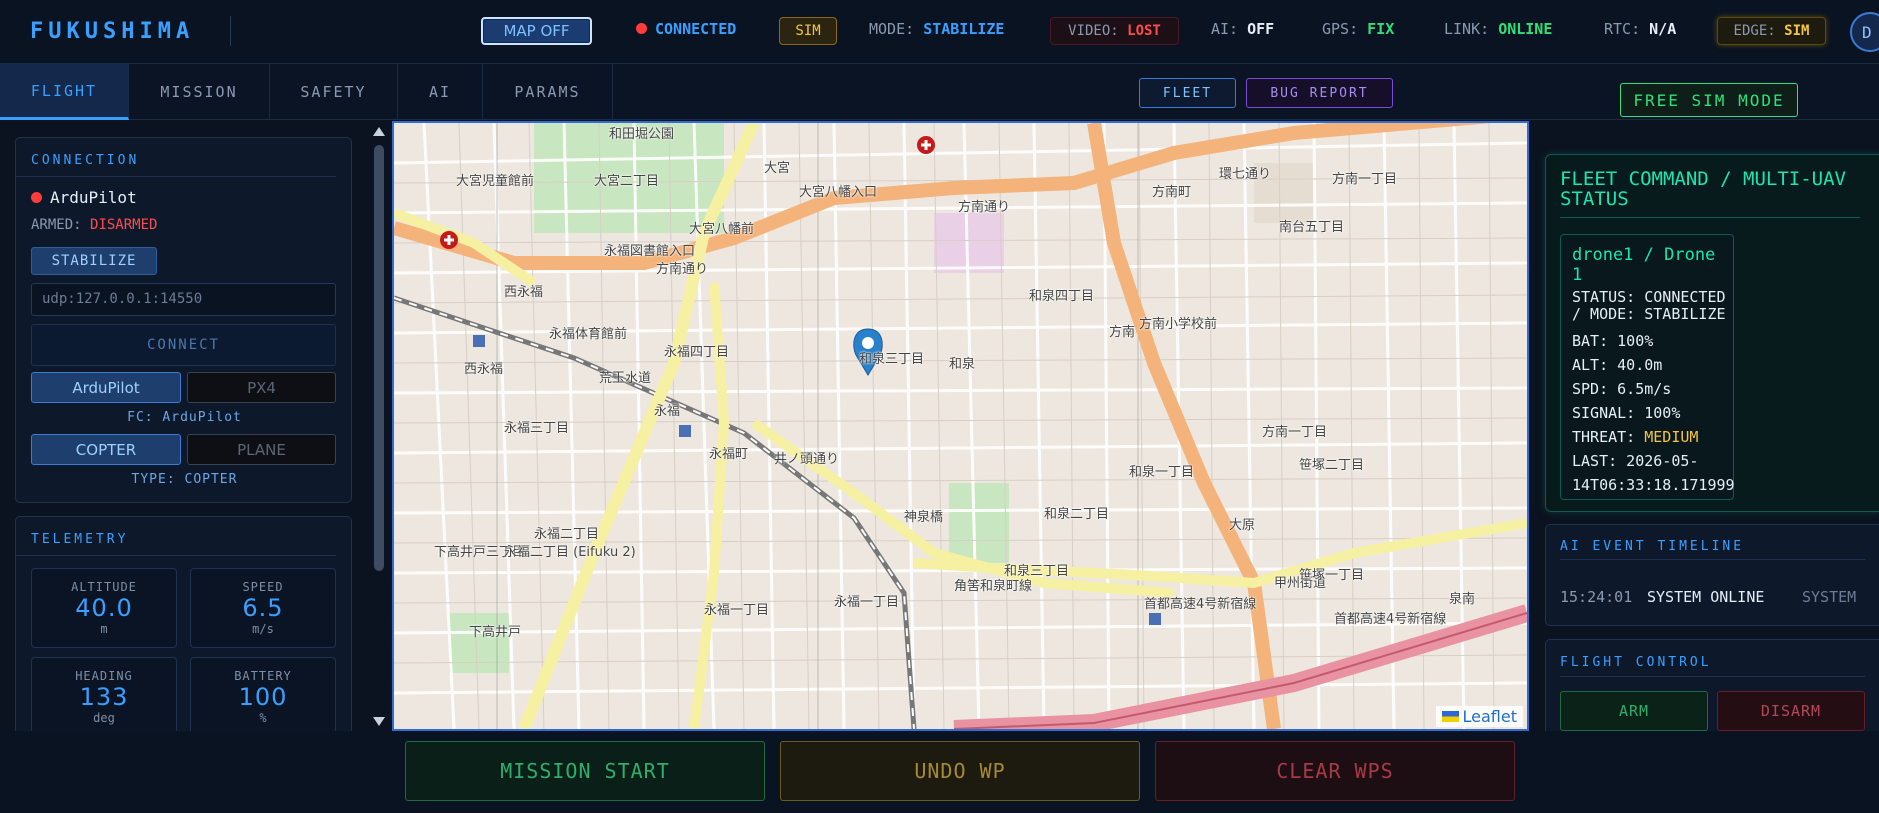 The image size is (1879, 813). I want to click on map-place-label: 永福体育館前, so click(588, 334).